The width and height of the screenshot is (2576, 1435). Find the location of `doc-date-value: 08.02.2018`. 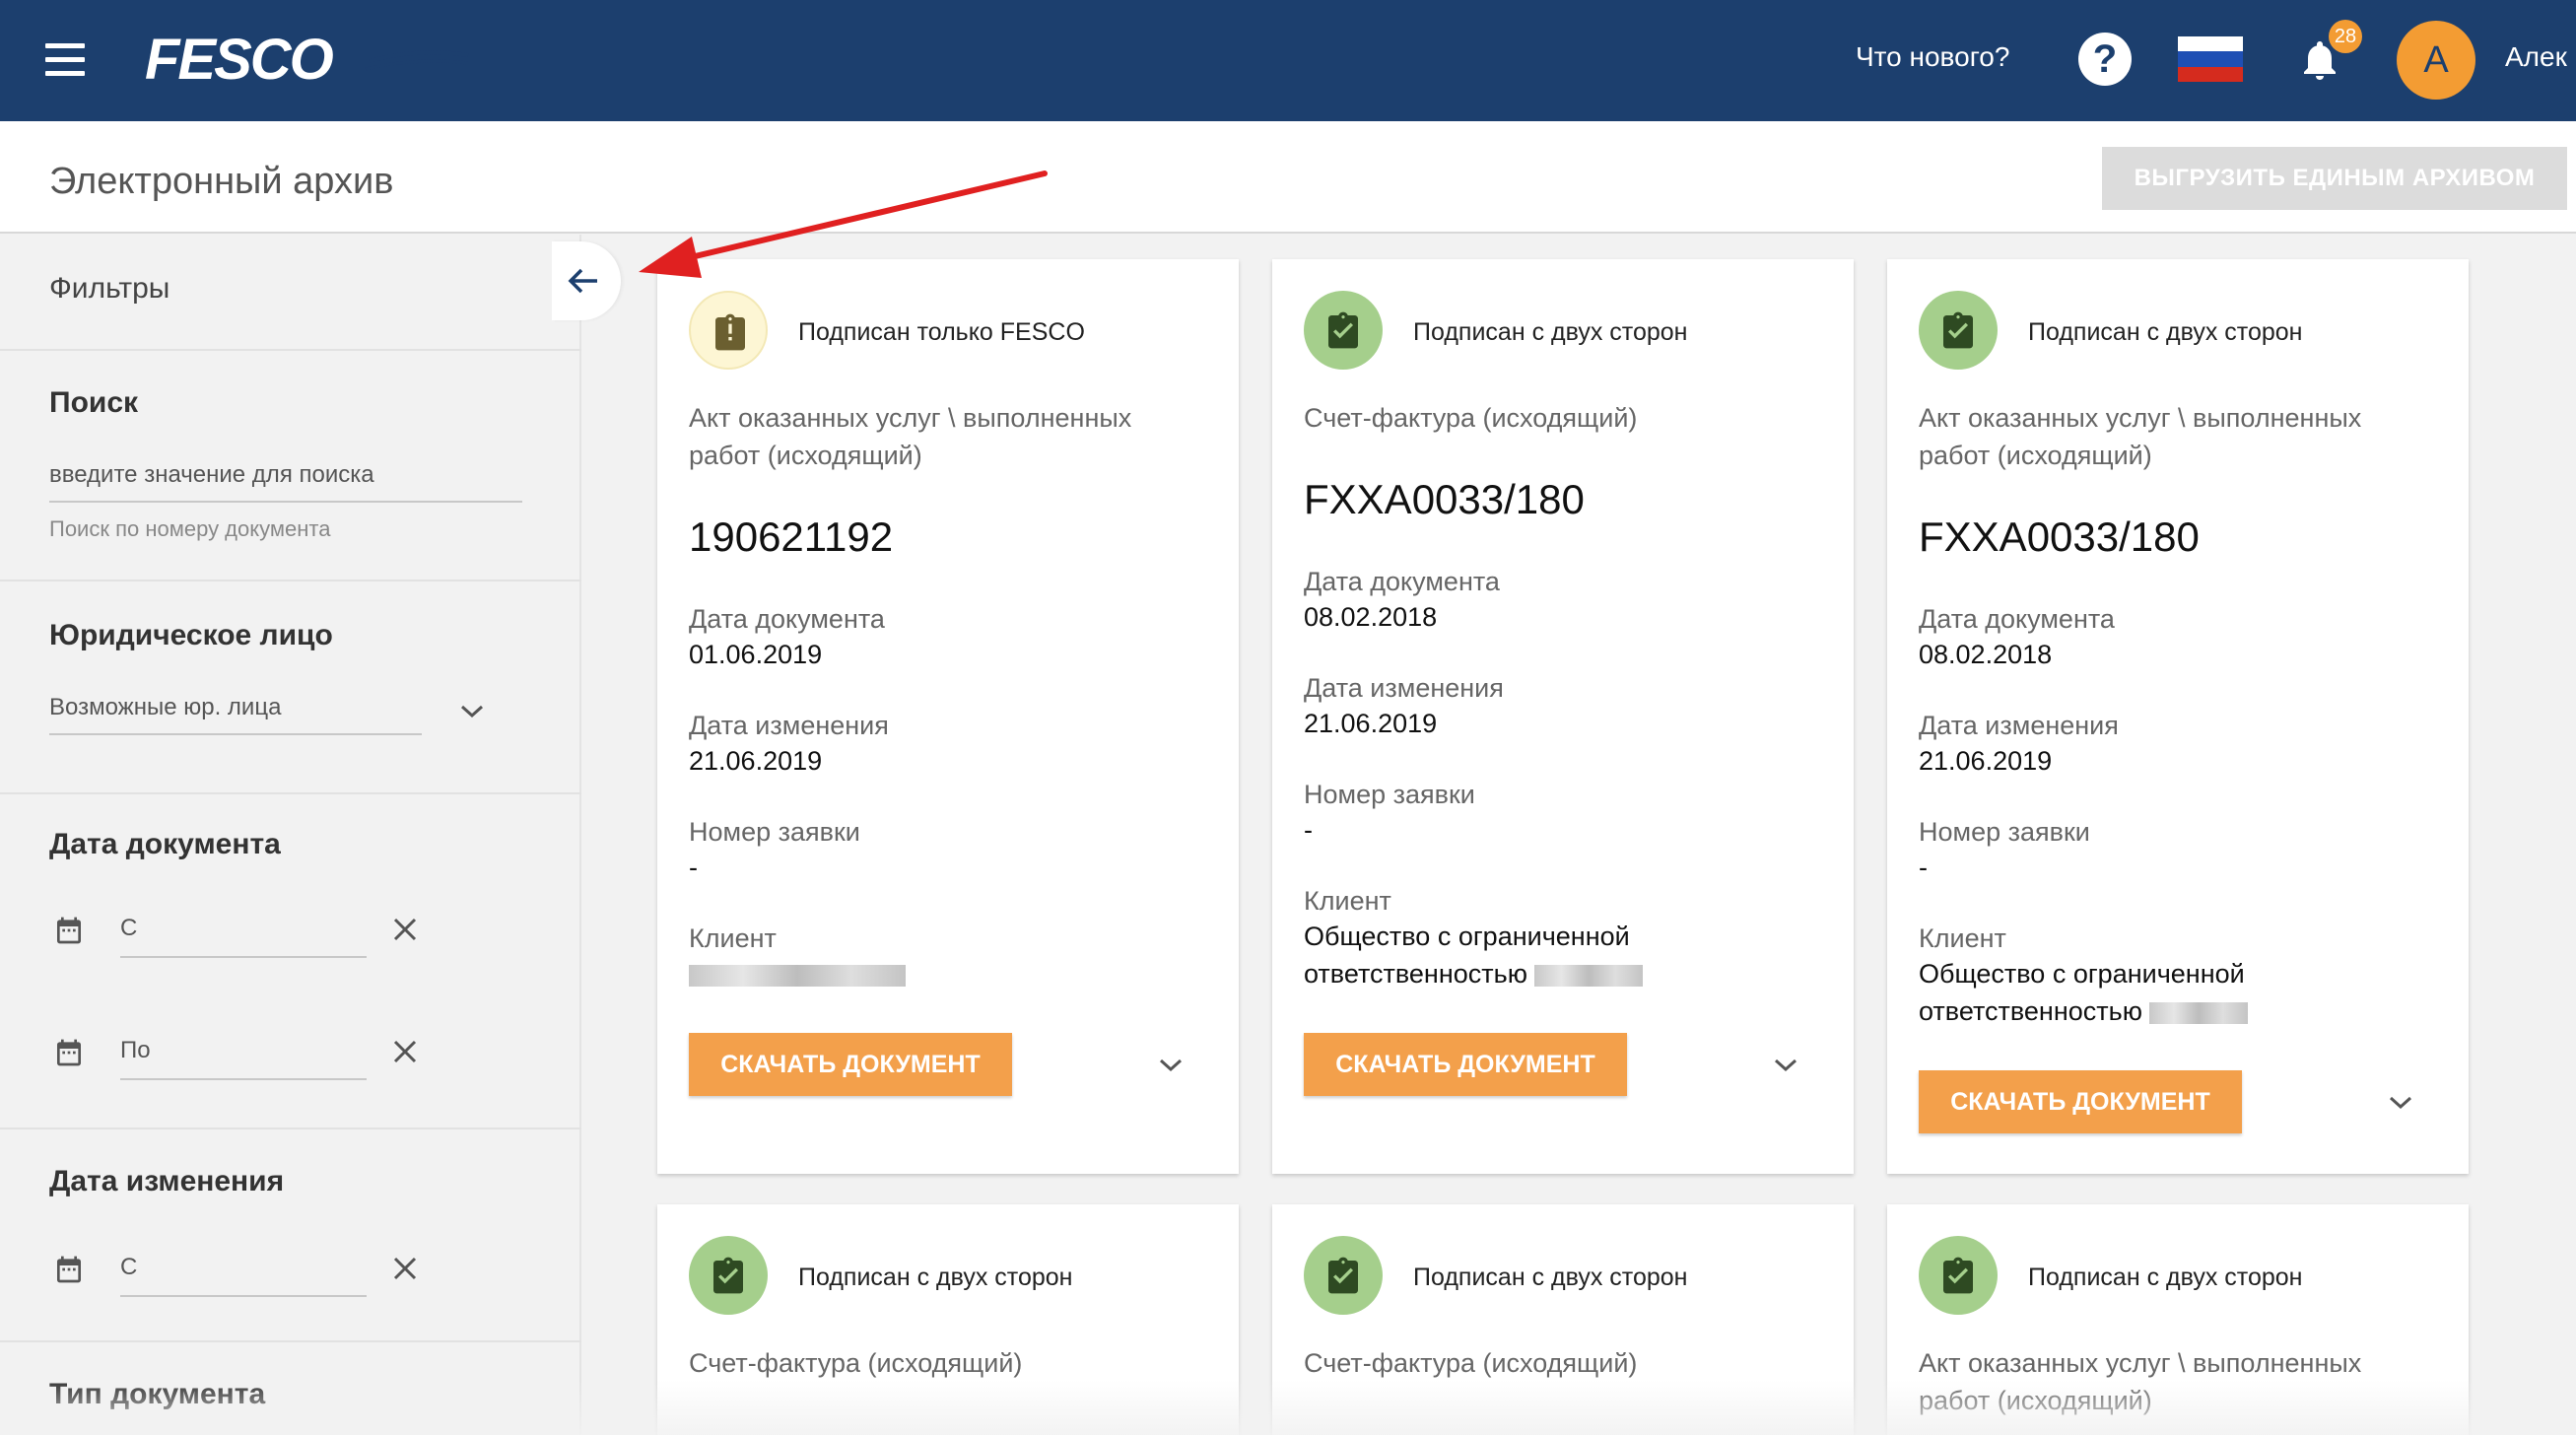

doc-date-value: 08.02.2018 is located at coordinates (1986, 655).